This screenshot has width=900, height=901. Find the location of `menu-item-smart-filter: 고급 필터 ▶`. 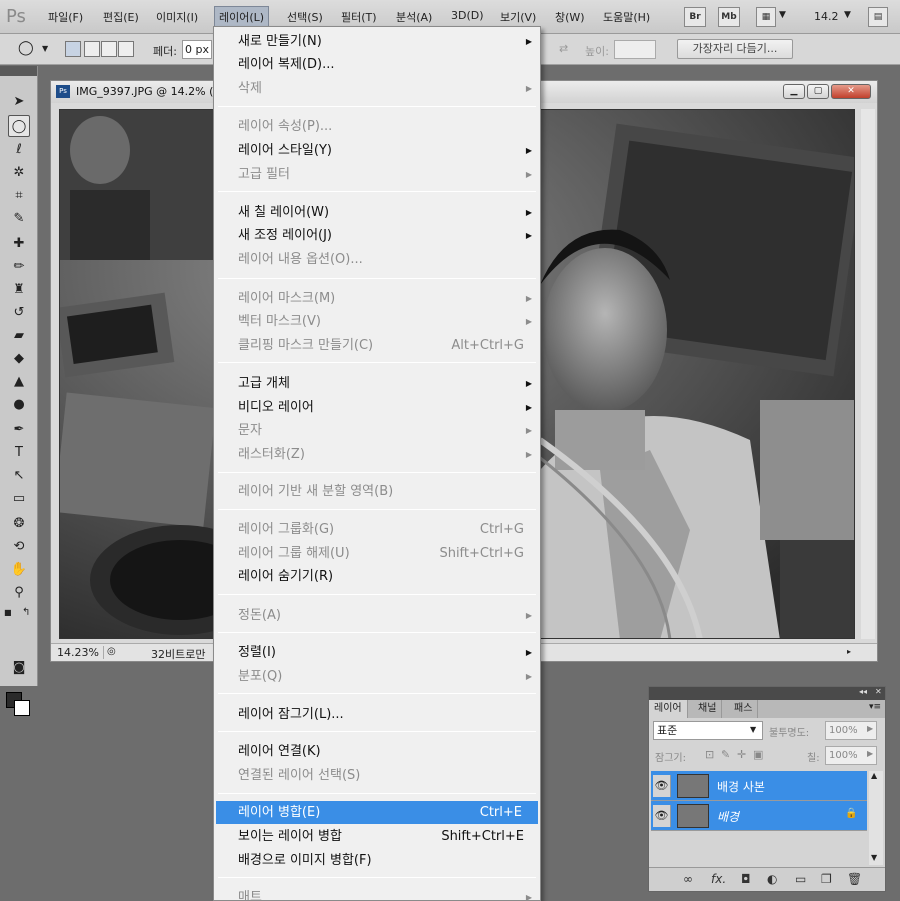

menu-item-smart-filter: 고급 필터 ▶ is located at coordinates (377, 174).